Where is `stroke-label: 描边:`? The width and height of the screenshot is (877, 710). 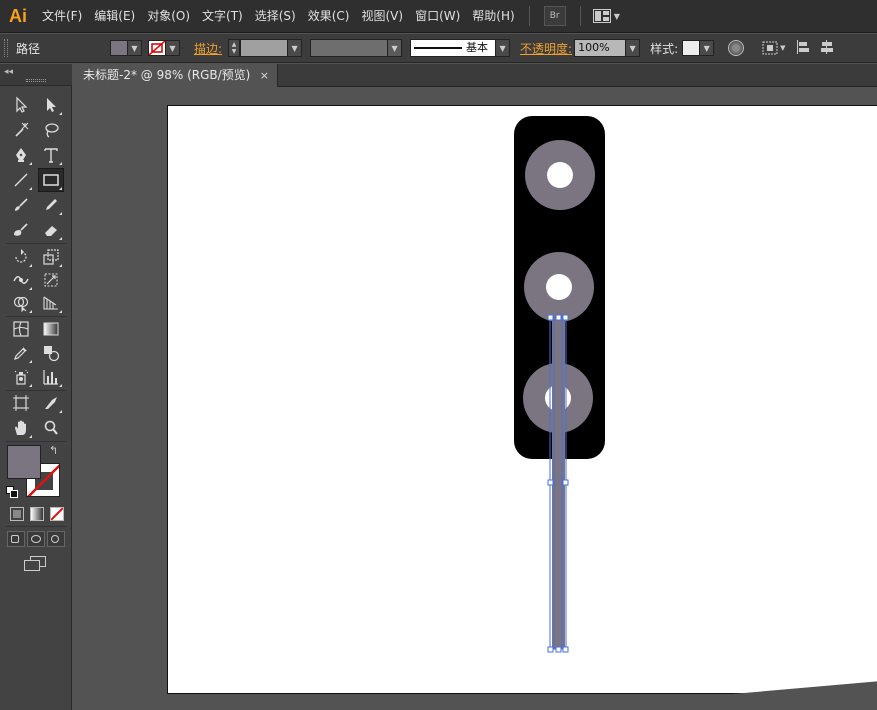
stroke-label: 描边: is located at coordinates (208, 48).